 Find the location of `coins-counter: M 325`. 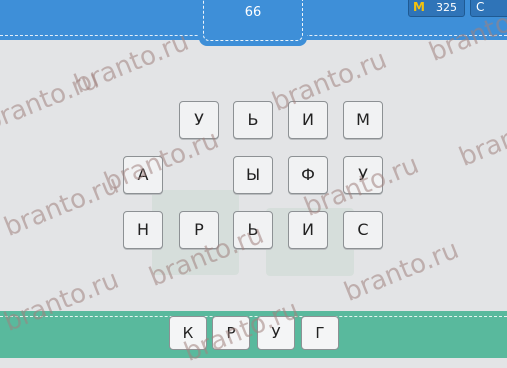

coins-counter: M 325 is located at coordinates (436, 8).